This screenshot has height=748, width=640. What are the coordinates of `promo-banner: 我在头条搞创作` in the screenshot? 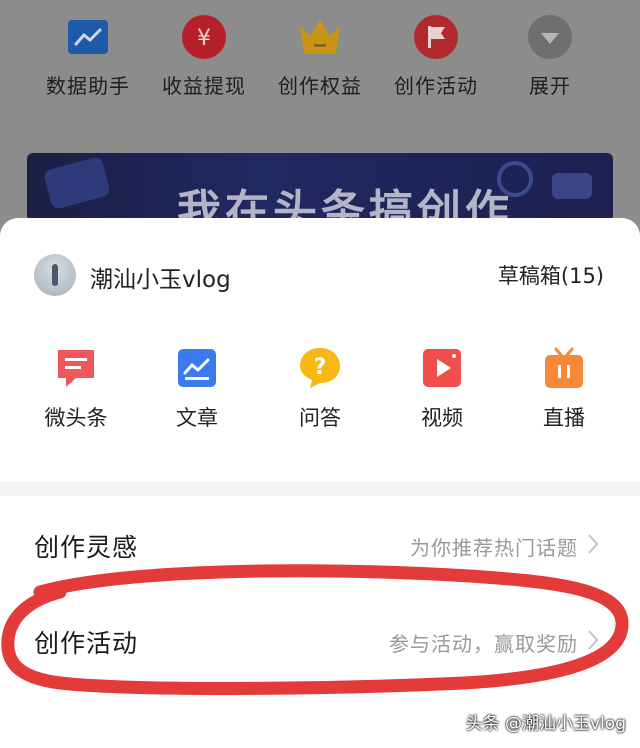 It's located at (320, 187).